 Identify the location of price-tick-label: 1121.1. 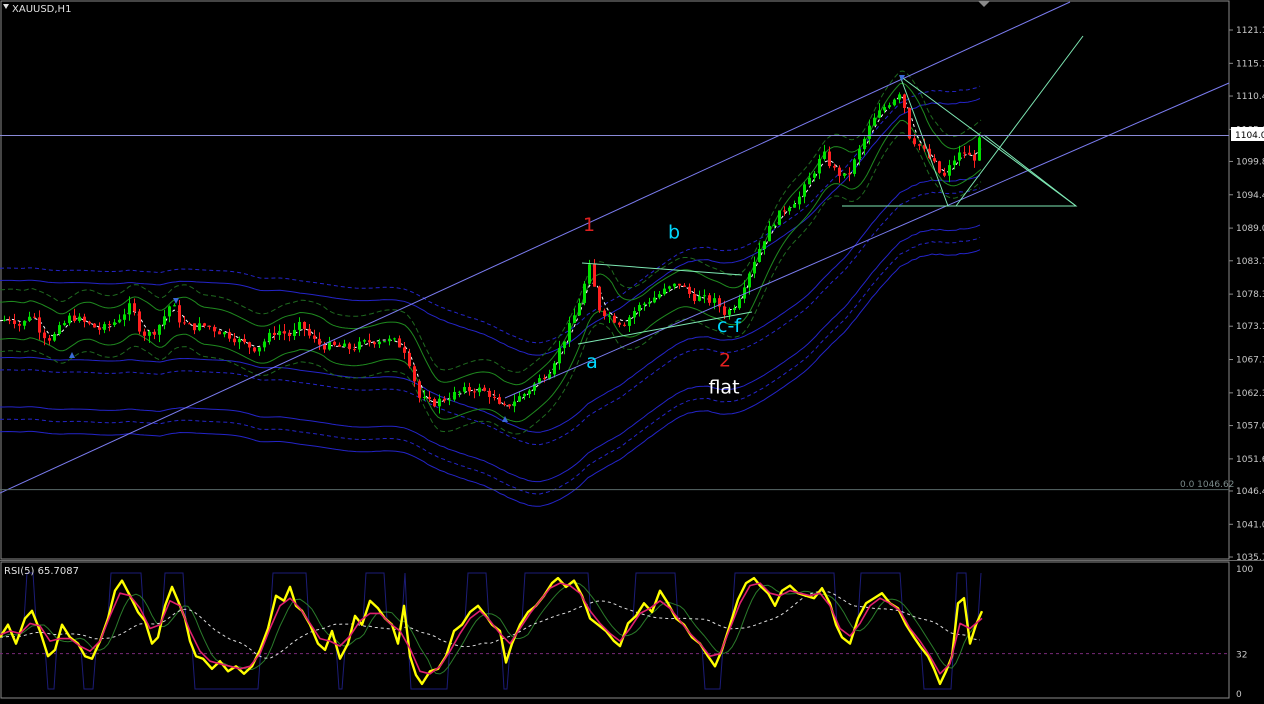
(1250, 31).